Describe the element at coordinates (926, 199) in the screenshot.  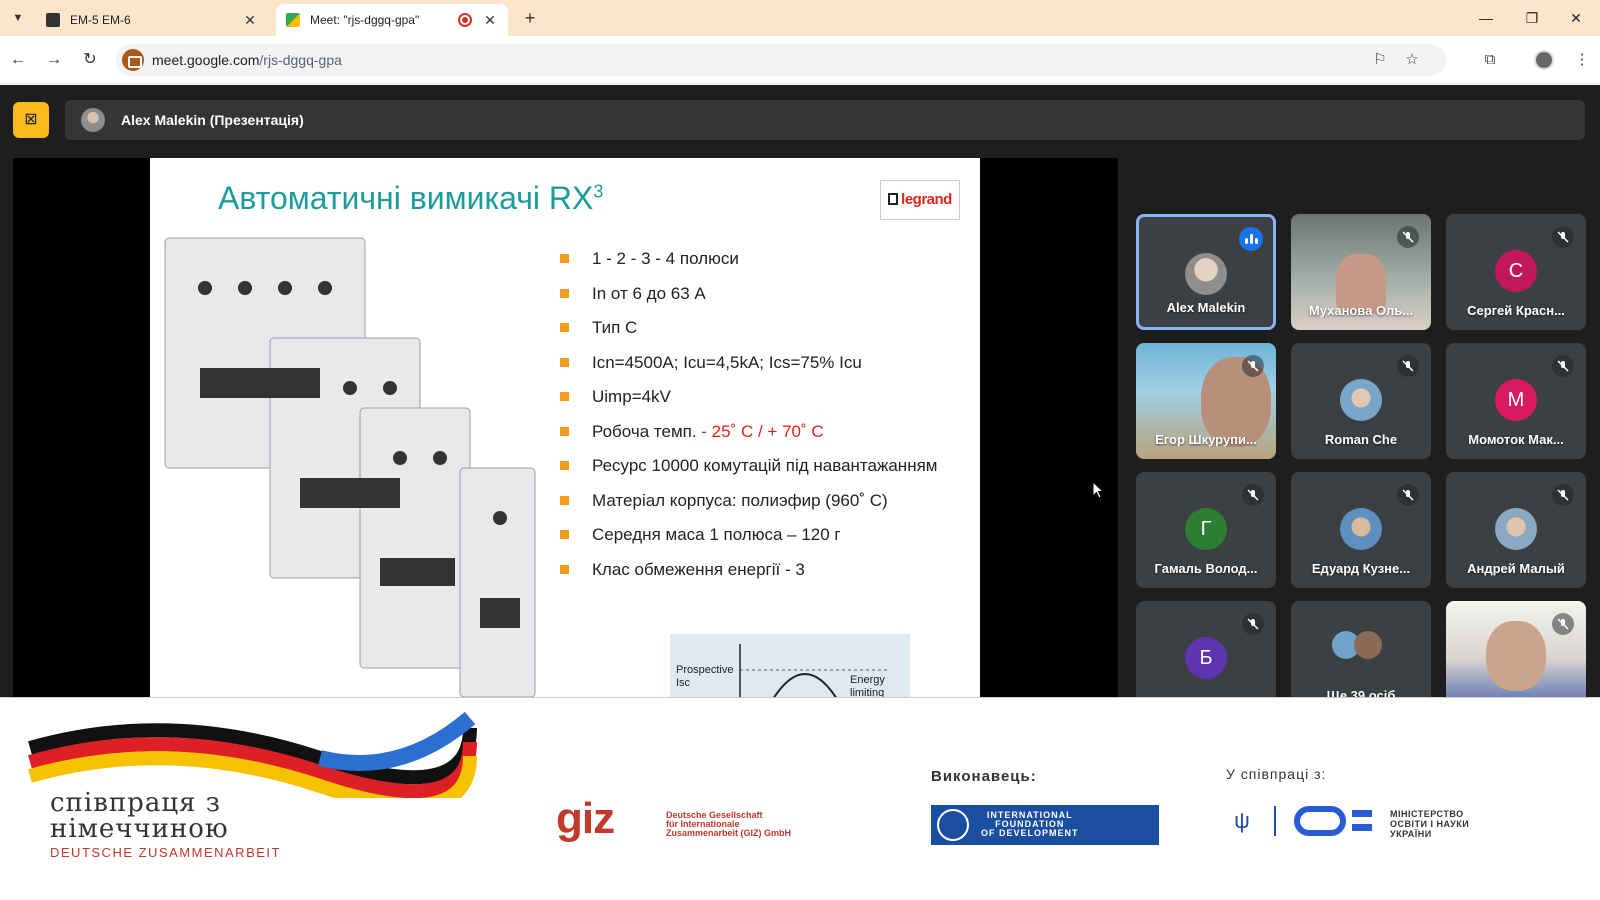
I see `legrand-logo-text: legrand` at that location.